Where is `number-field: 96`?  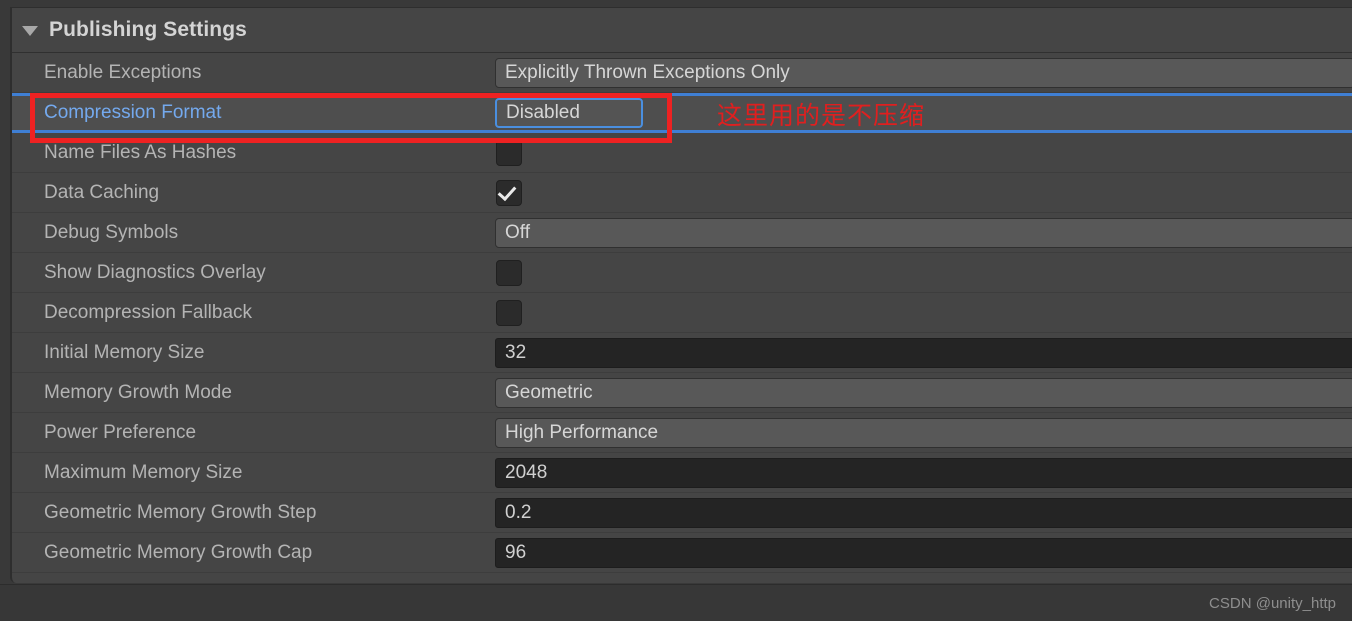 number-field: 96 is located at coordinates (923, 552).